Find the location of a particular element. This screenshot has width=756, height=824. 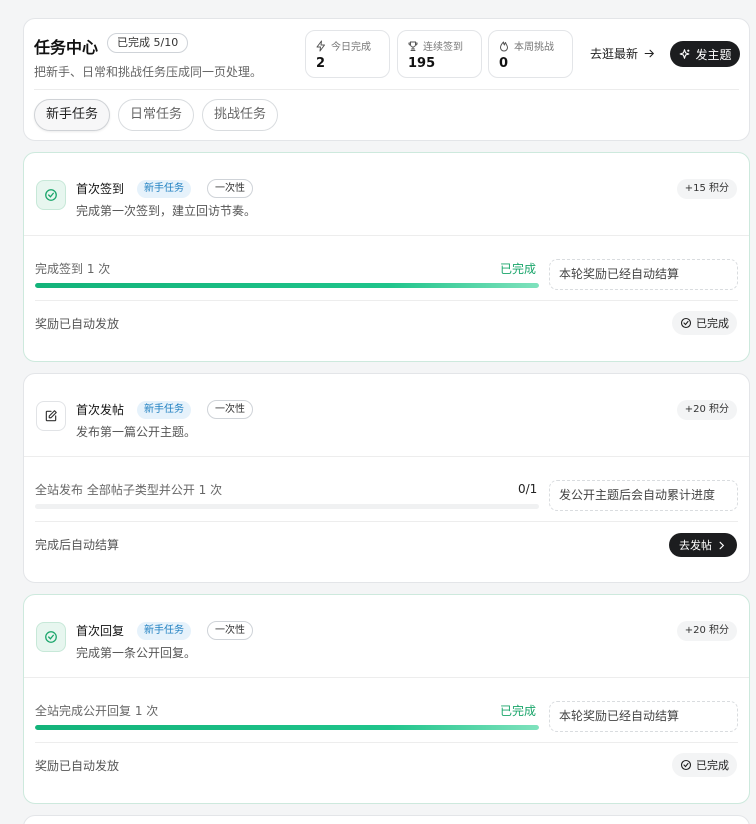

go-post-button: 去发帖 is located at coordinates (703, 545).